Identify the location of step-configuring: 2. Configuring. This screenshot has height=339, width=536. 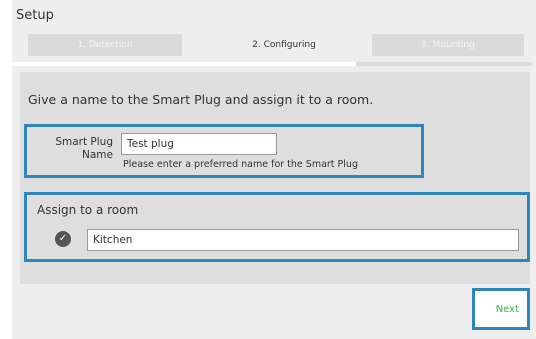
(284, 45).